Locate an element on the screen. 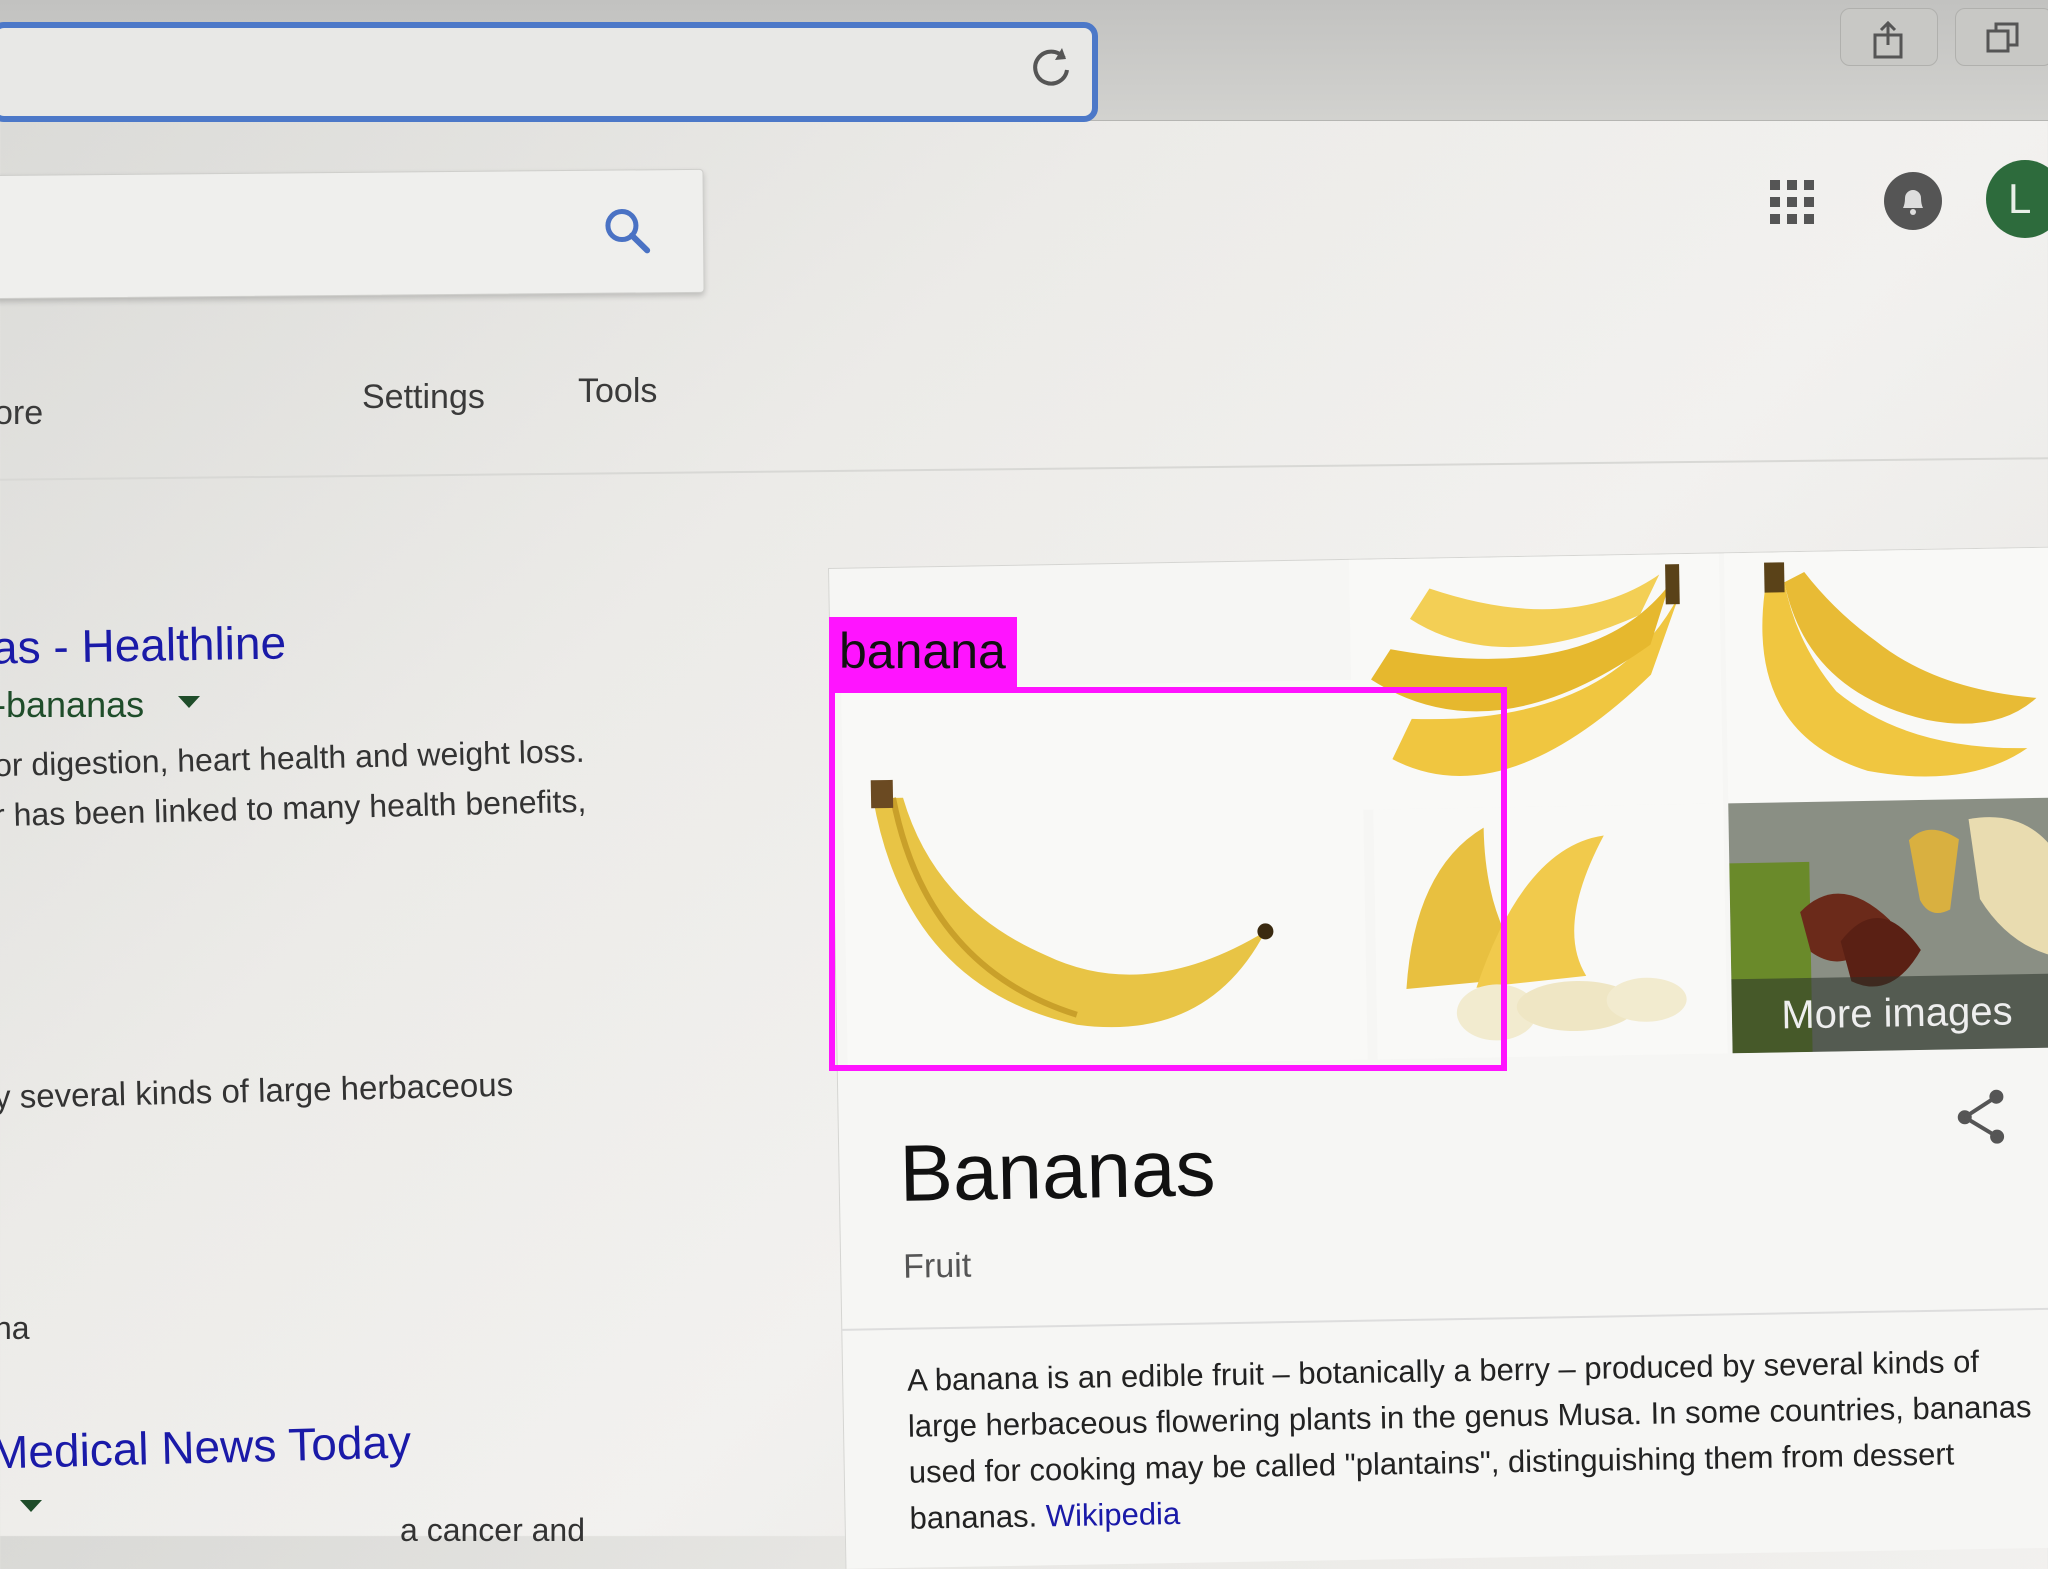 The height and width of the screenshot is (1569, 2048). browser-toolbar is located at coordinates (1024, 61).